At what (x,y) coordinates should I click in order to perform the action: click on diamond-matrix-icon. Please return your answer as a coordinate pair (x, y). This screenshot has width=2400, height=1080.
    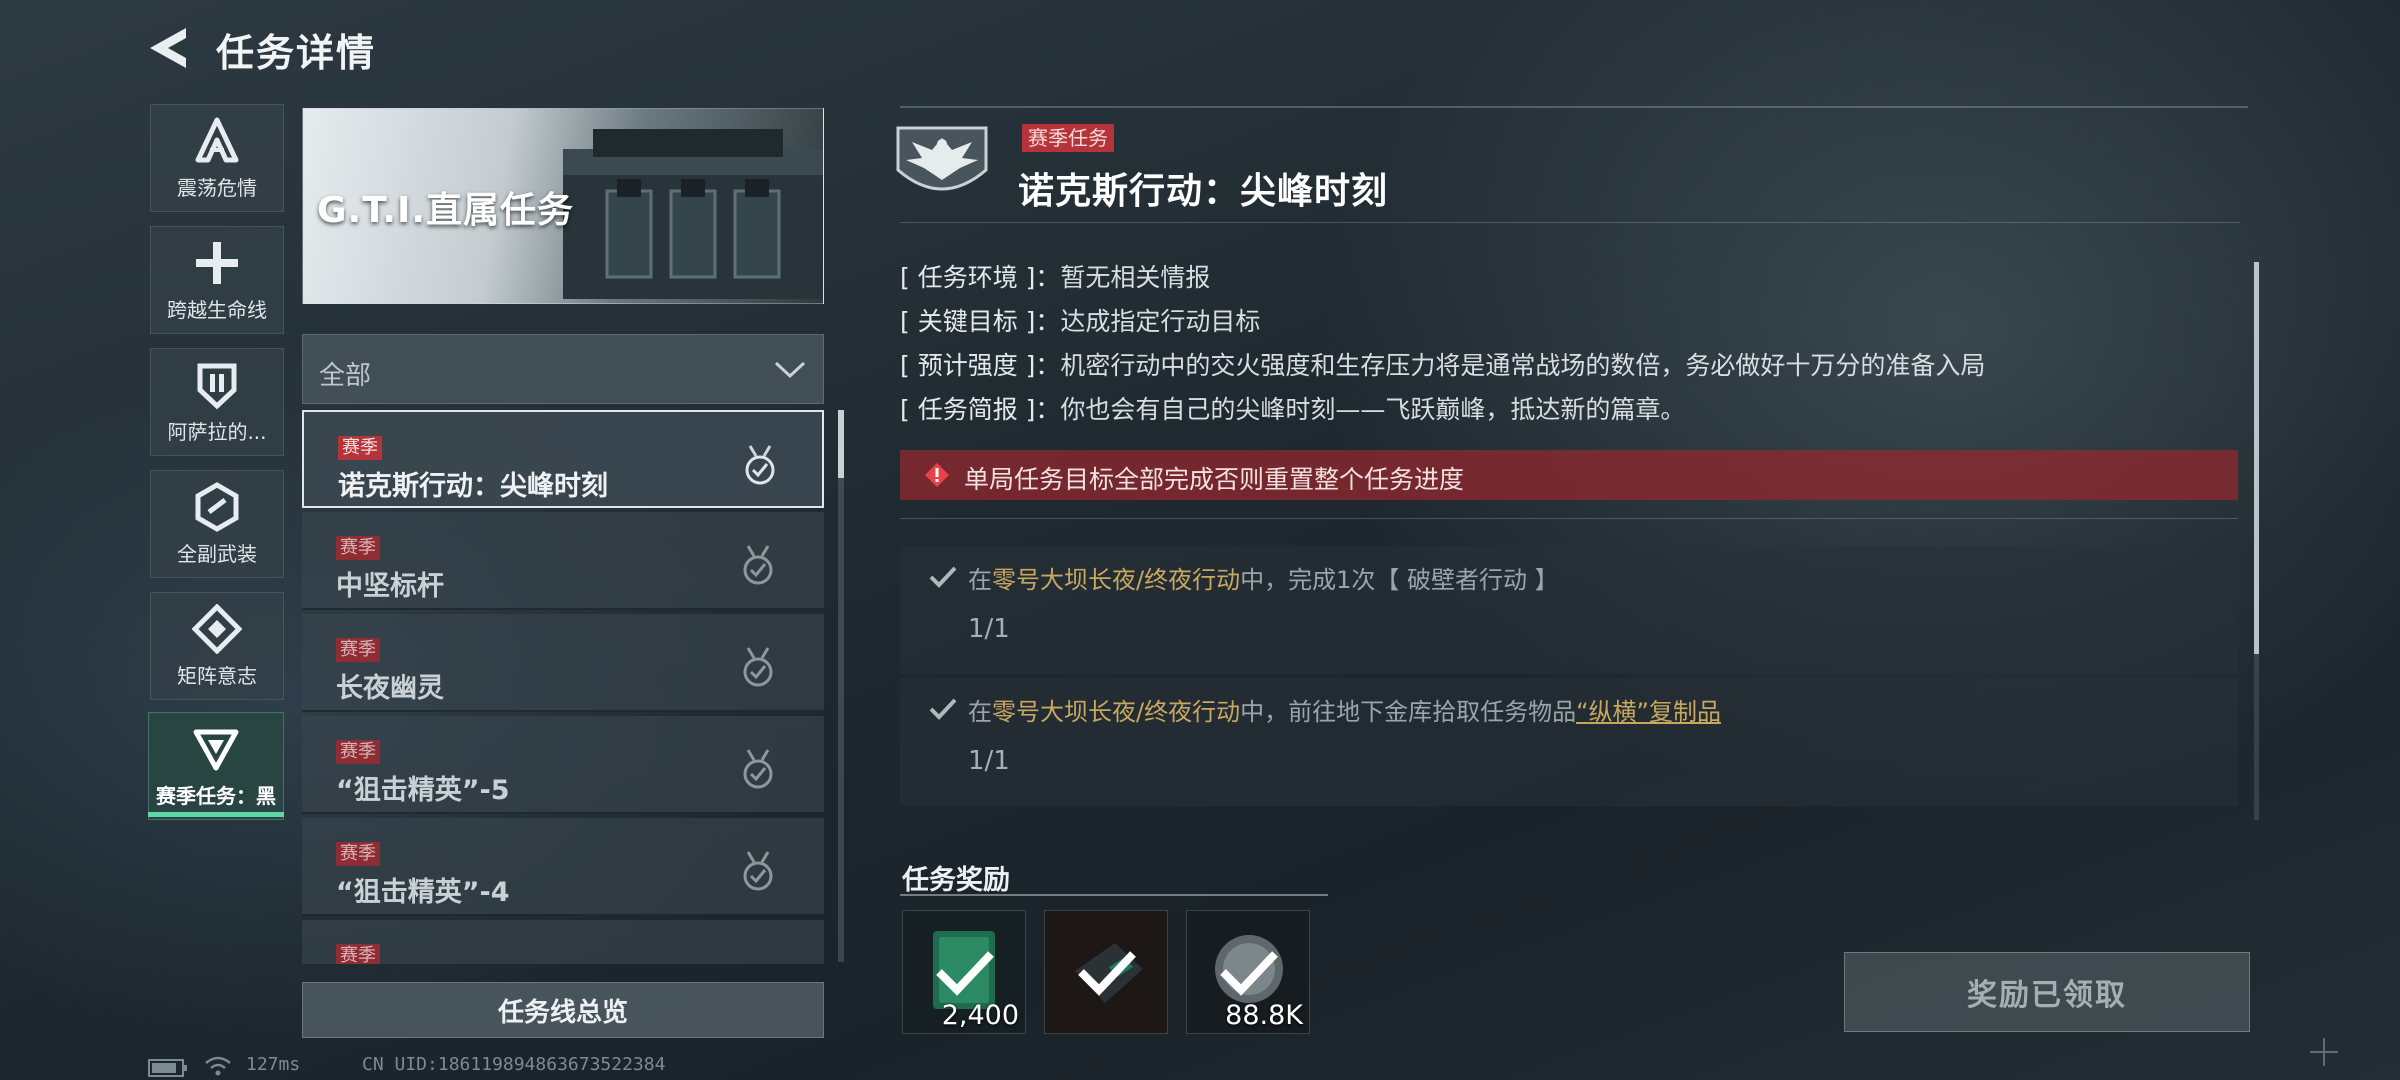
    Looking at the image, I should click on (217, 628).